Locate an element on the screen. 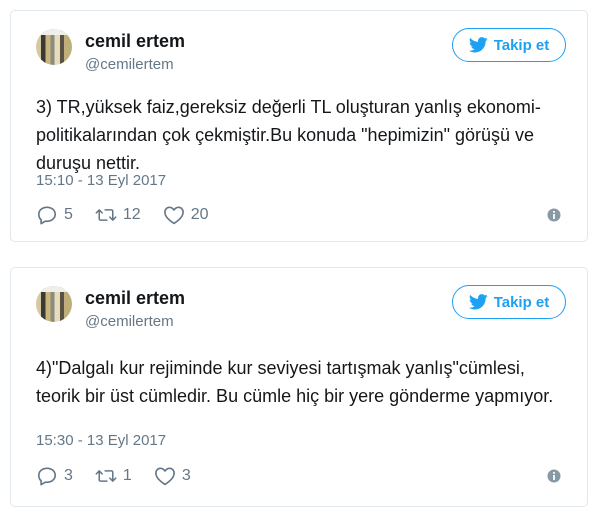  reply-button: 5 is located at coordinates (54, 215).